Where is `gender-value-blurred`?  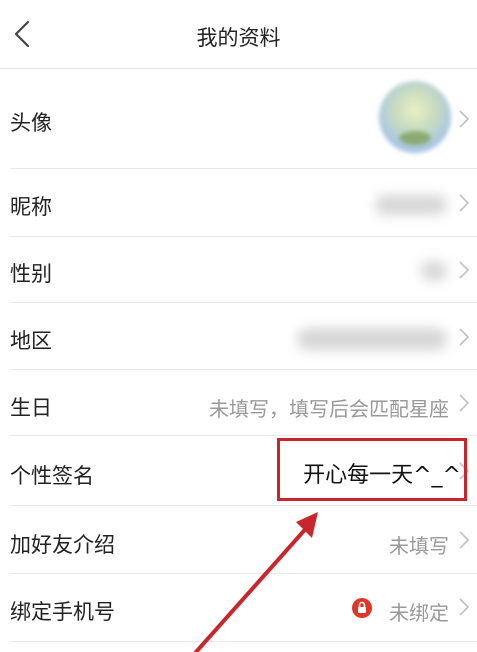 gender-value-blurred is located at coordinates (434, 271).